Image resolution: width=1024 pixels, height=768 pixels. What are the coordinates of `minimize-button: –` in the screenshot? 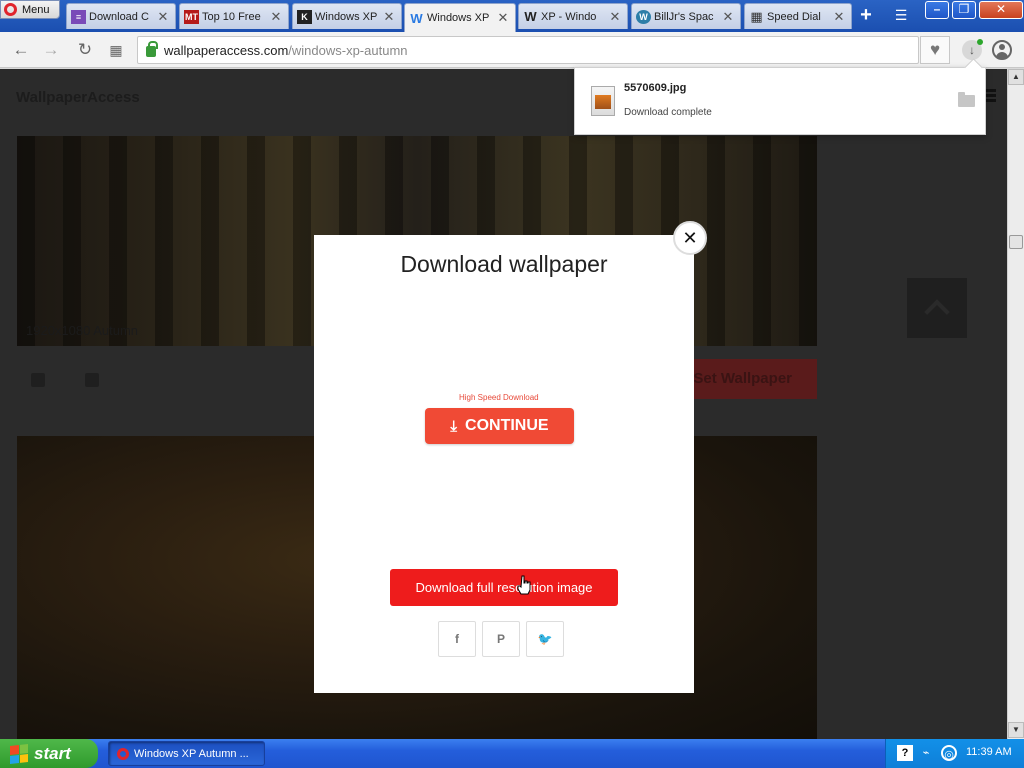 It's located at (937, 10).